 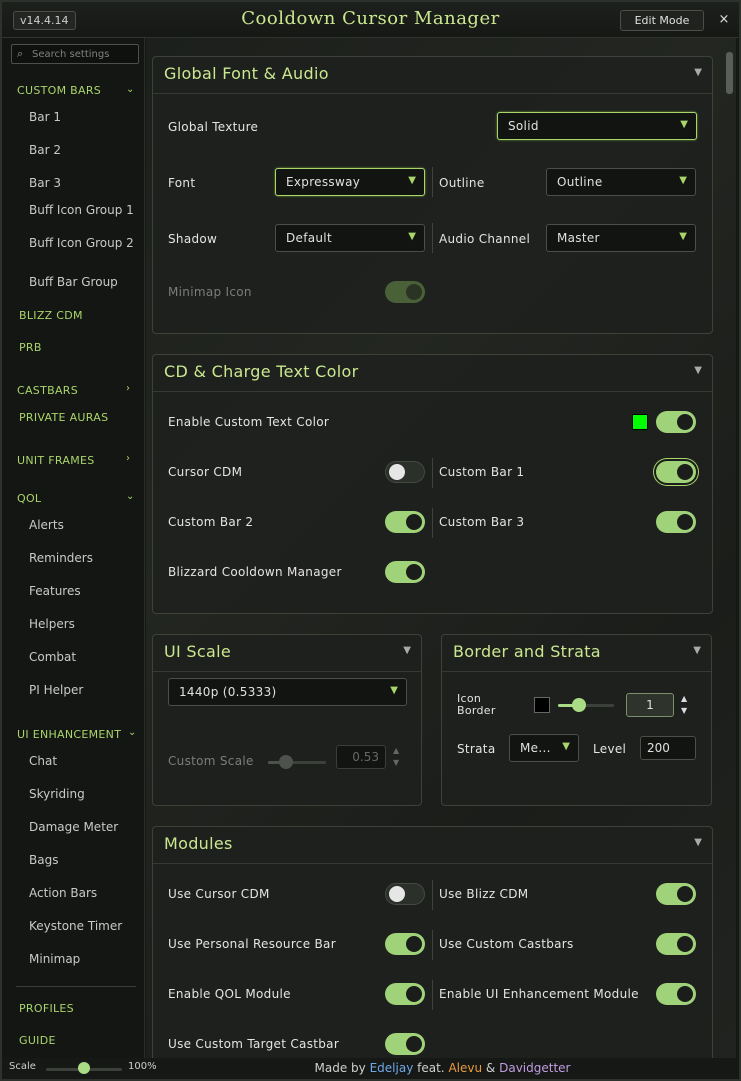 What do you see at coordinates (84, 591) in the screenshot?
I see `sidebar-item-features: Features` at bounding box center [84, 591].